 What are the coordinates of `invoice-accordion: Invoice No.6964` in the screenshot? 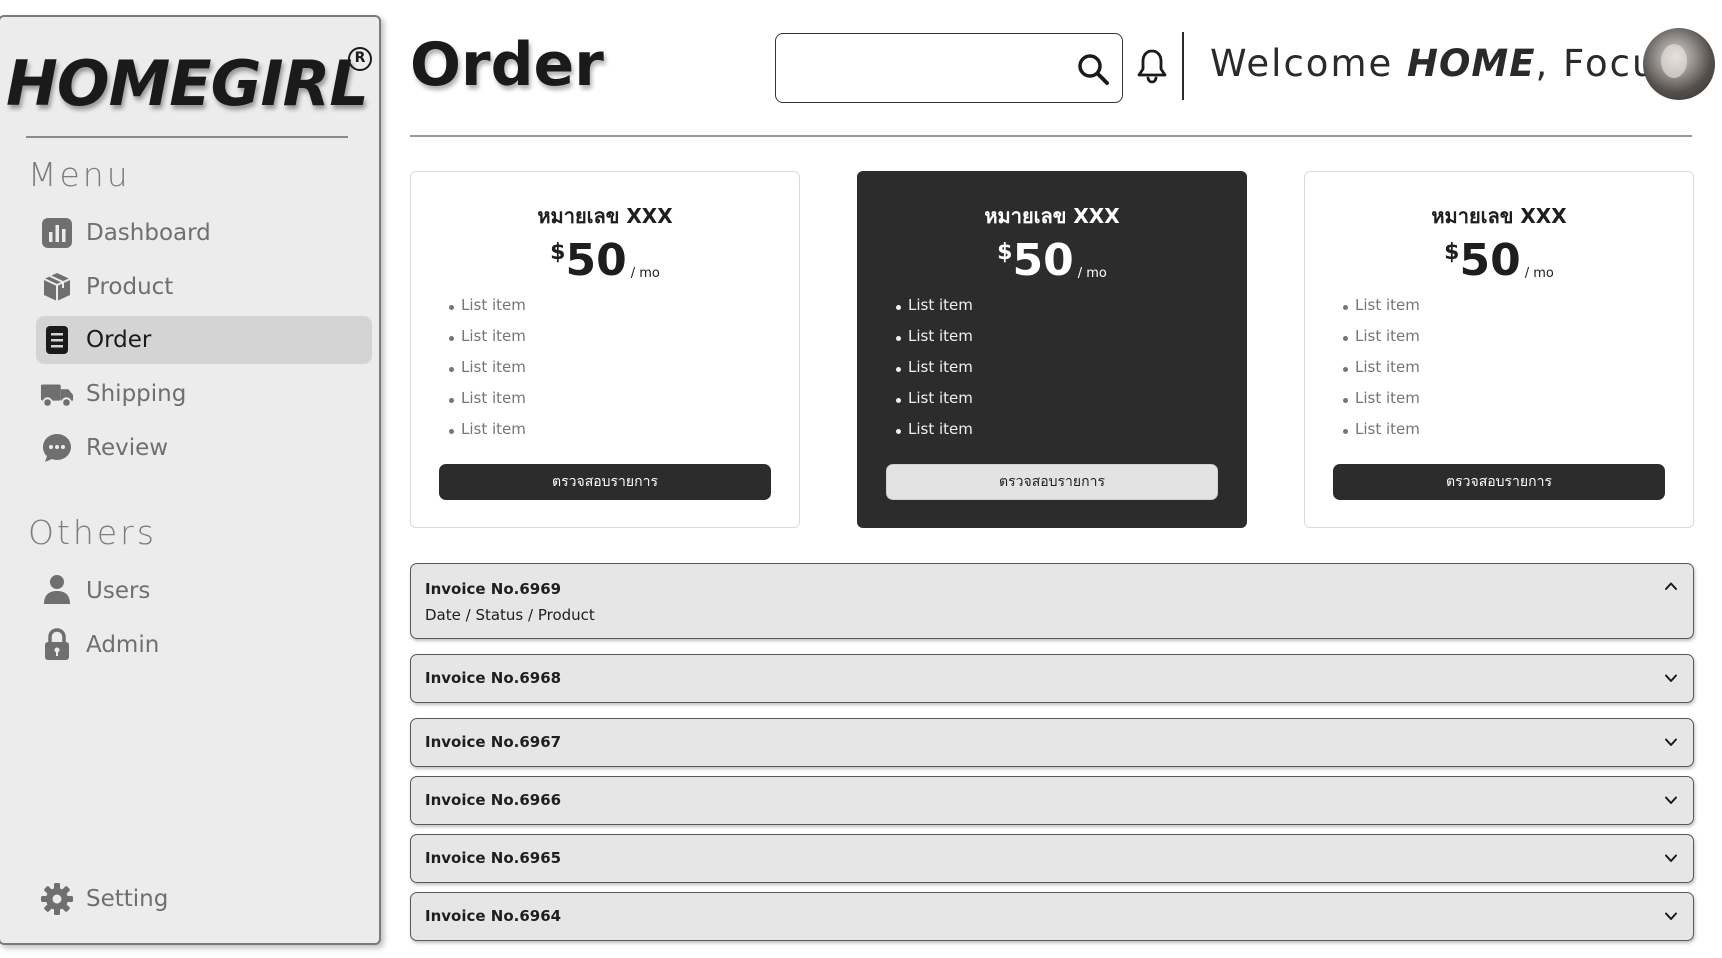 It's located at (1052, 916).